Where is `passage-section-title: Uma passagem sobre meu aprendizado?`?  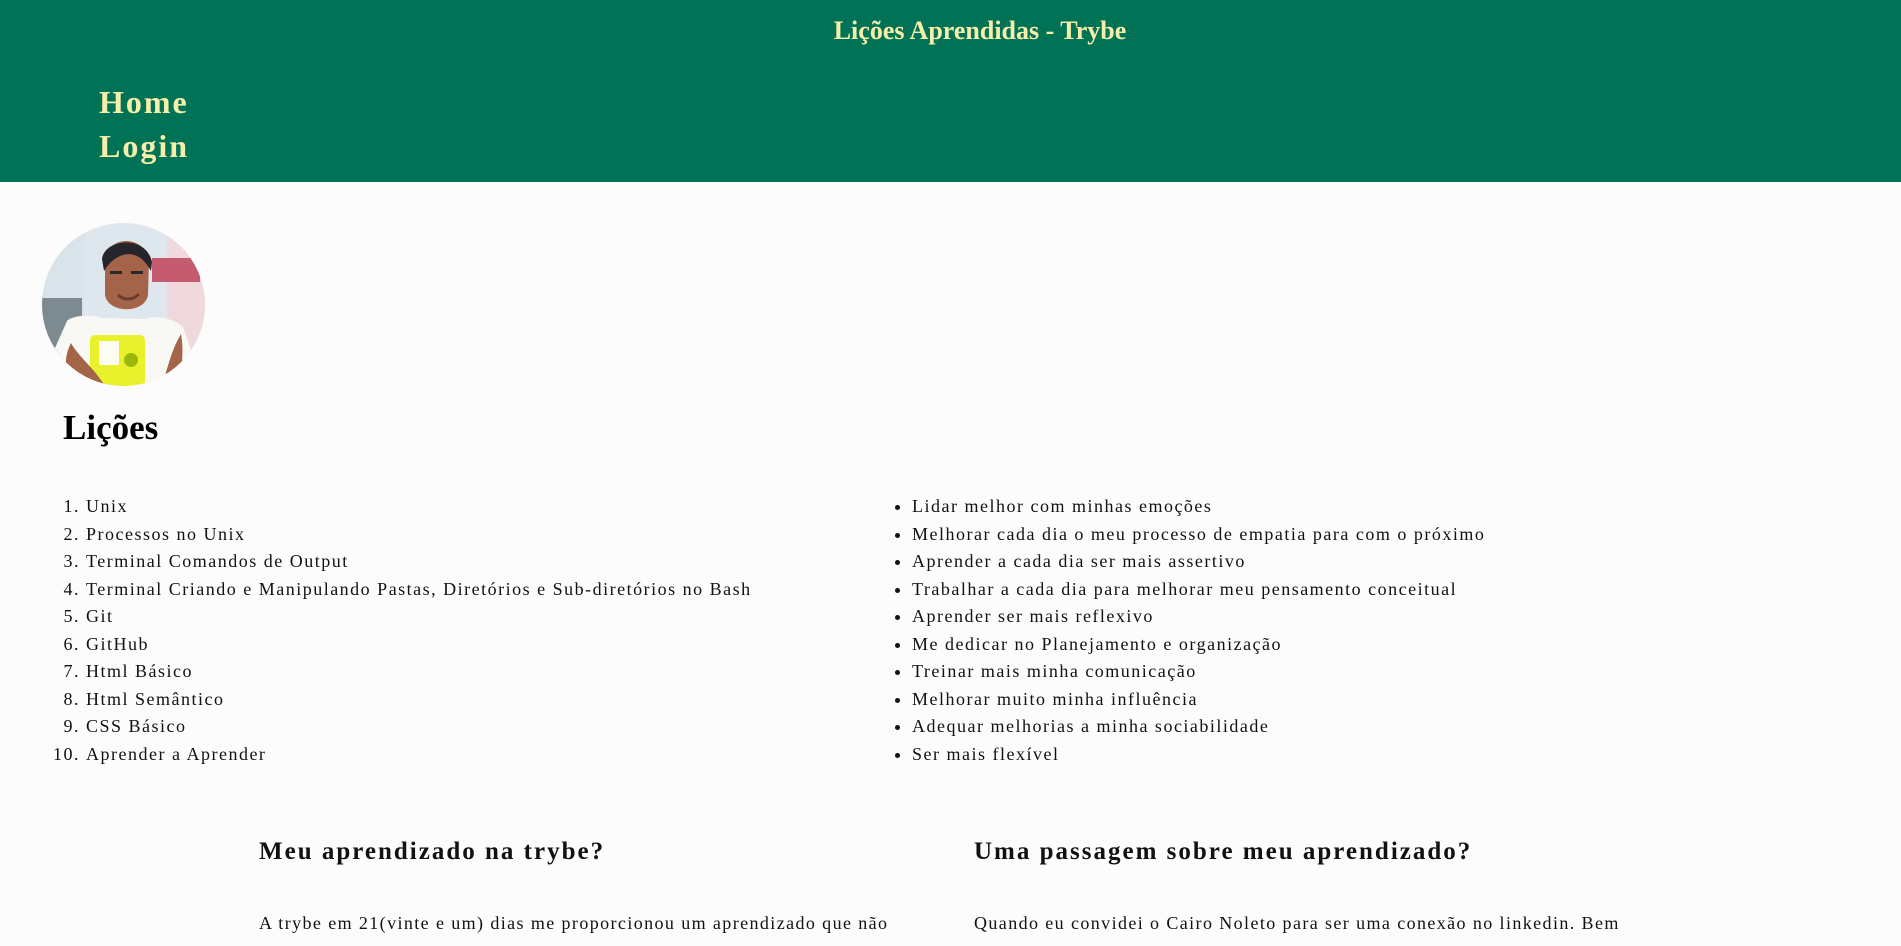
passage-section-title: Uma passagem sobre meu aprendizado? is located at coordinates (1223, 851).